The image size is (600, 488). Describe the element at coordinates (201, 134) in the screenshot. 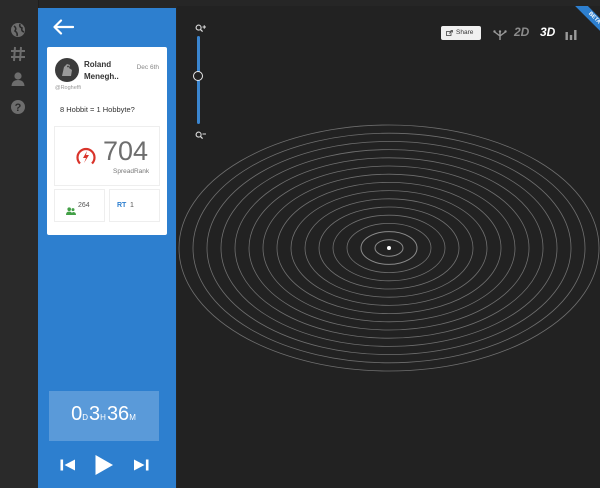

I see `zoom-out-icon` at that location.